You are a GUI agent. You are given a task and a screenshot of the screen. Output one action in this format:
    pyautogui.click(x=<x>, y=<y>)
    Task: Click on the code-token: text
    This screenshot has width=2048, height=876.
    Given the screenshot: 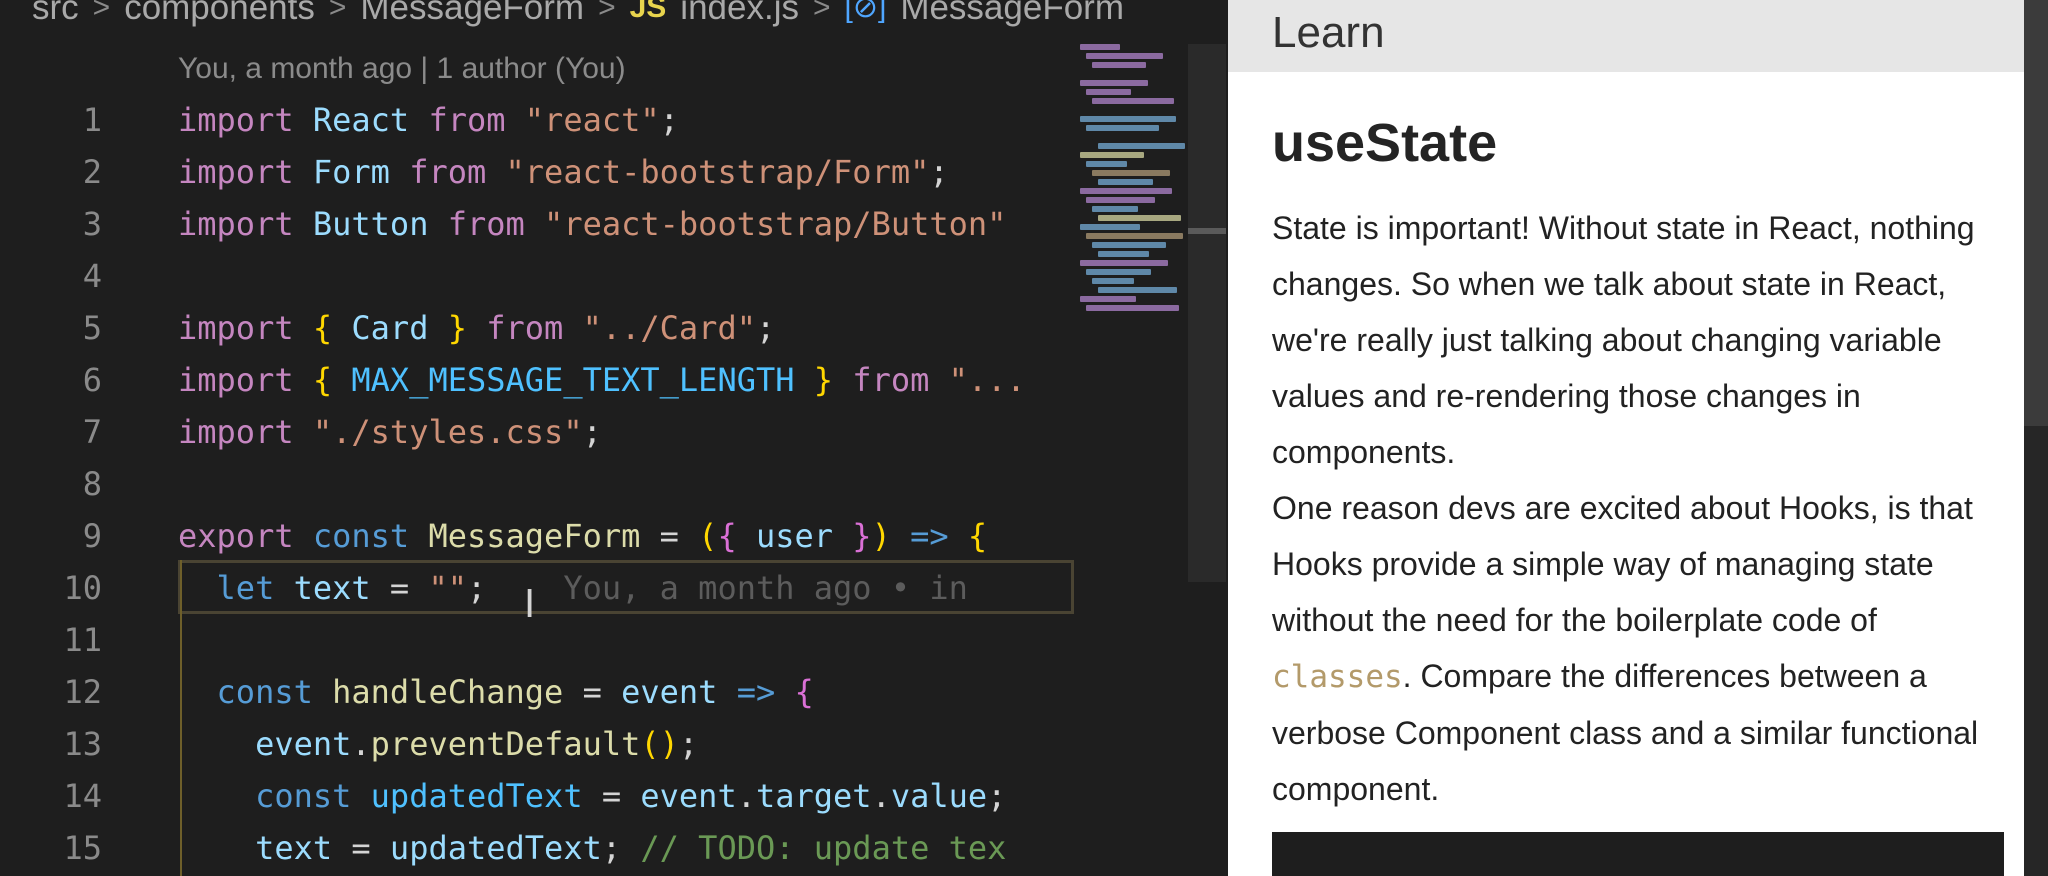 What is the action you would take?
    pyautogui.click(x=332, y=588)
    